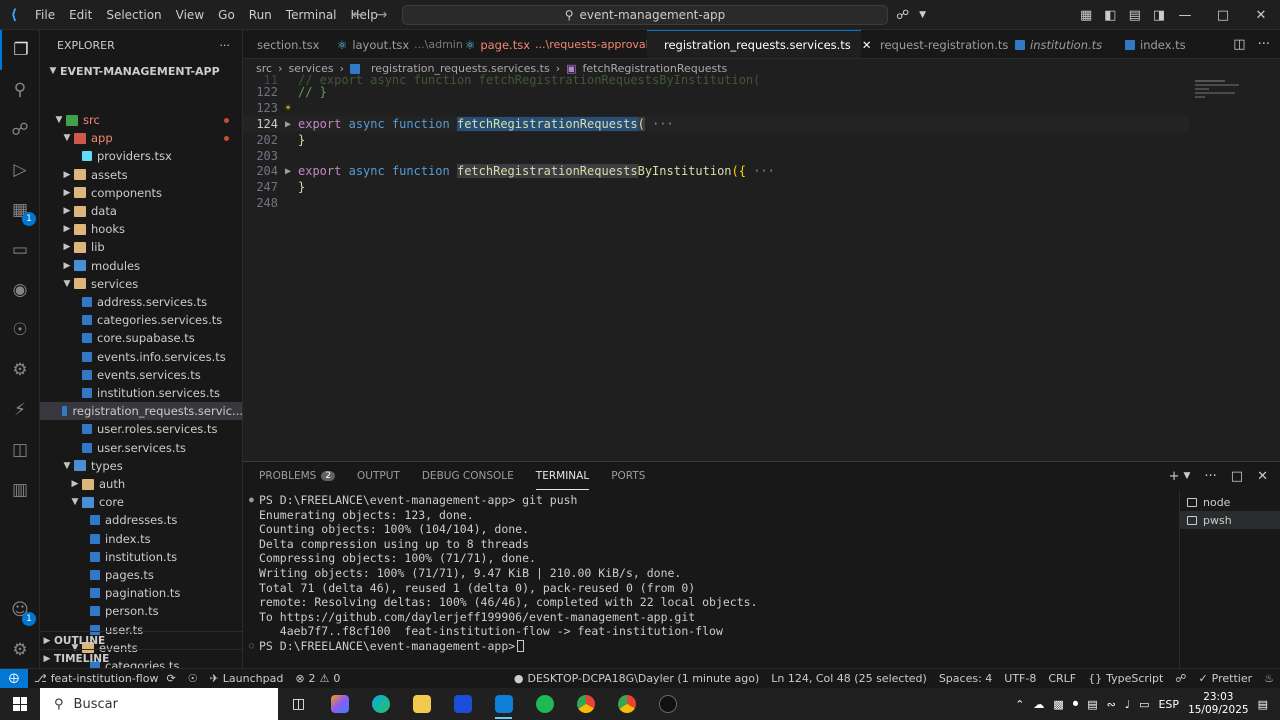 The width and height of the screenshot is (1280, 720). I want to click on tree-file: pages.ts, so click(141, 575).